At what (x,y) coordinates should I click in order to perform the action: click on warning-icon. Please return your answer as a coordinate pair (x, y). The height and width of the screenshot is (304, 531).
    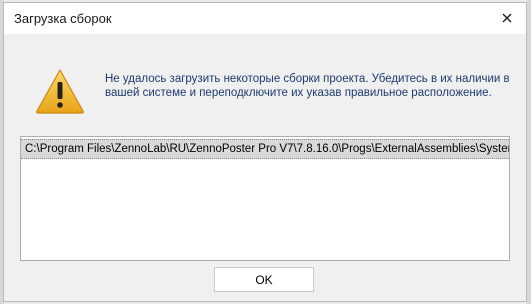
    Looking at the image, I should click on (60, 91).